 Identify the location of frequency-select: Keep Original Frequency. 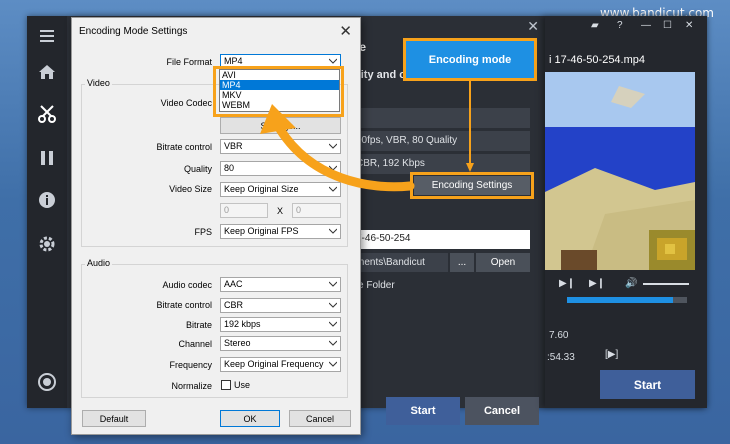
(280, 364).